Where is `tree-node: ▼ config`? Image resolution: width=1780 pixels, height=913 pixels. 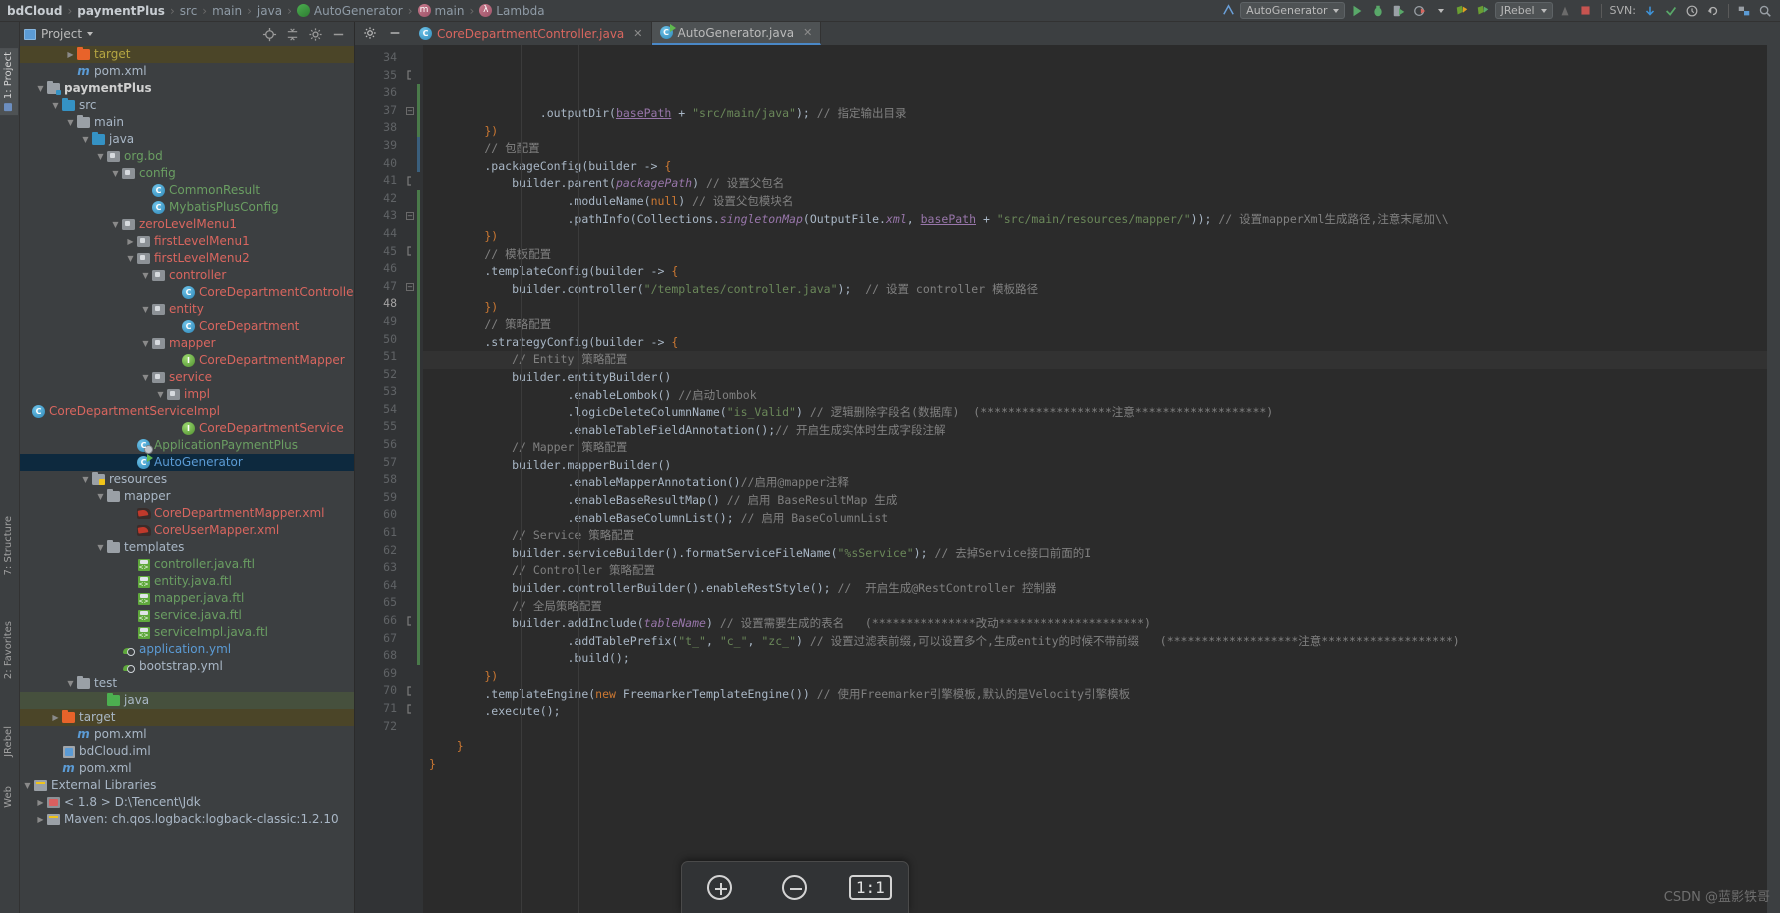 tree-node: ▼ config is located at coordinates (187, 173).